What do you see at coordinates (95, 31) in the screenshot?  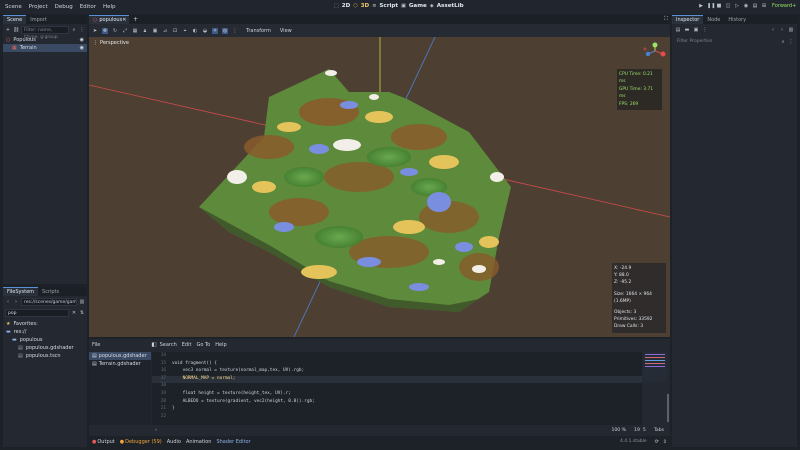 I see `select-tool-icon: ➤` at bounding box center [95, 31].